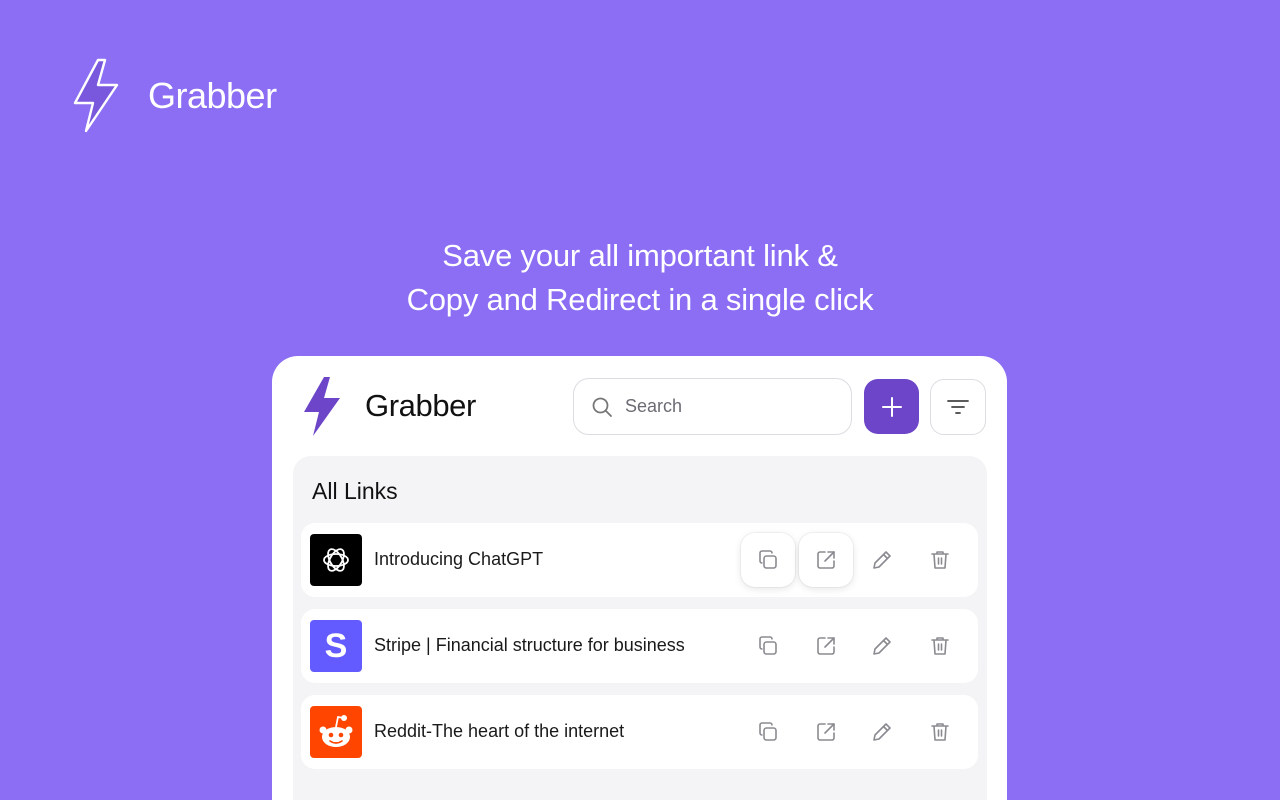 The height and width of the screenshot is (800, 1280). I want to click on search-icon, so click(602, 407).